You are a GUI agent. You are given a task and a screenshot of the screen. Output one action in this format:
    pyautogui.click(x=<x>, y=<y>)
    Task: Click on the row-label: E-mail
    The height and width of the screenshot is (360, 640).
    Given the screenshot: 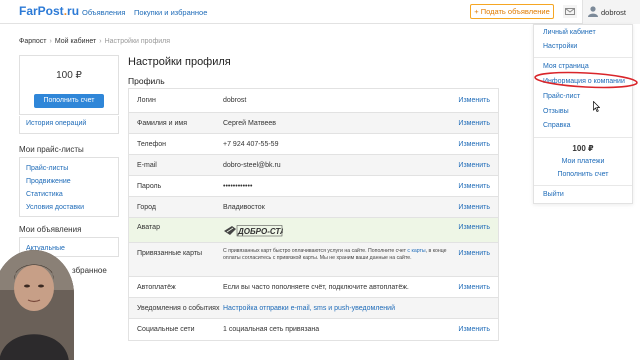 What is the action you would take?
    pyautogui.click(x=147, y=165)
    